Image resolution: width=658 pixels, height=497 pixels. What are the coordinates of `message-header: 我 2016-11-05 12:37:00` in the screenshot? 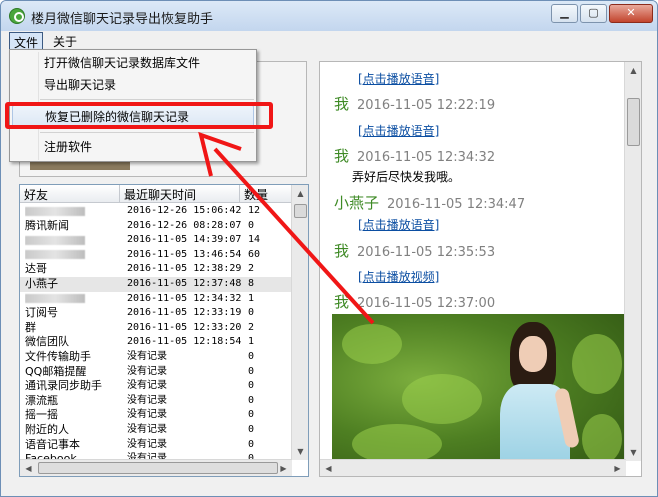 It's located at (414, 301).